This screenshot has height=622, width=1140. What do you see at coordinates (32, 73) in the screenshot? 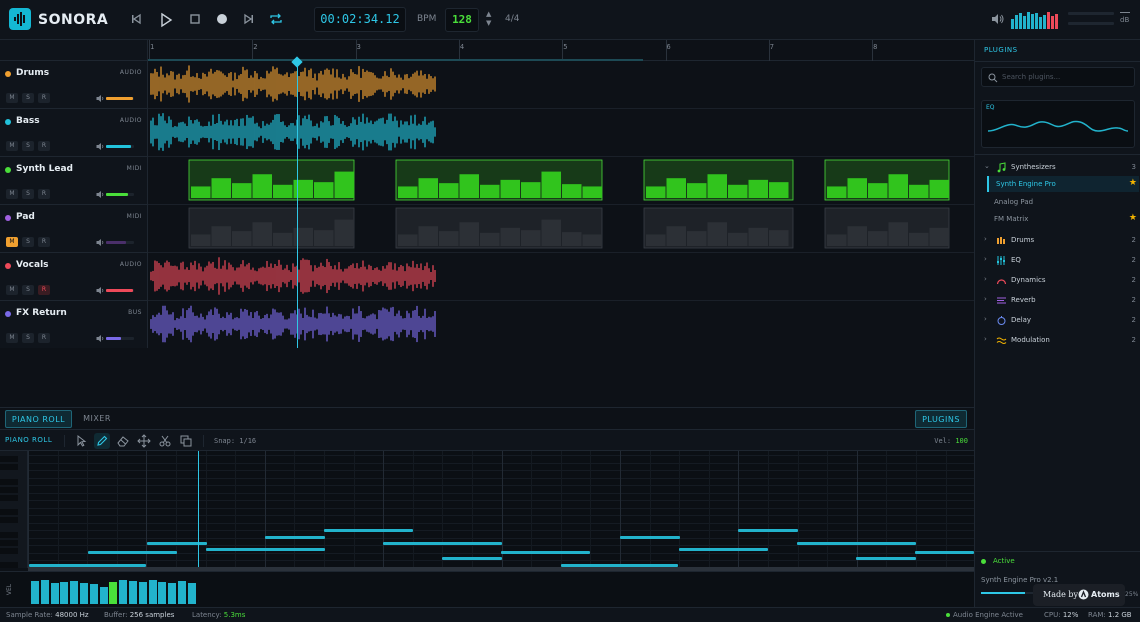
I see `track-name: Drums` at bounding box center [32, 73].